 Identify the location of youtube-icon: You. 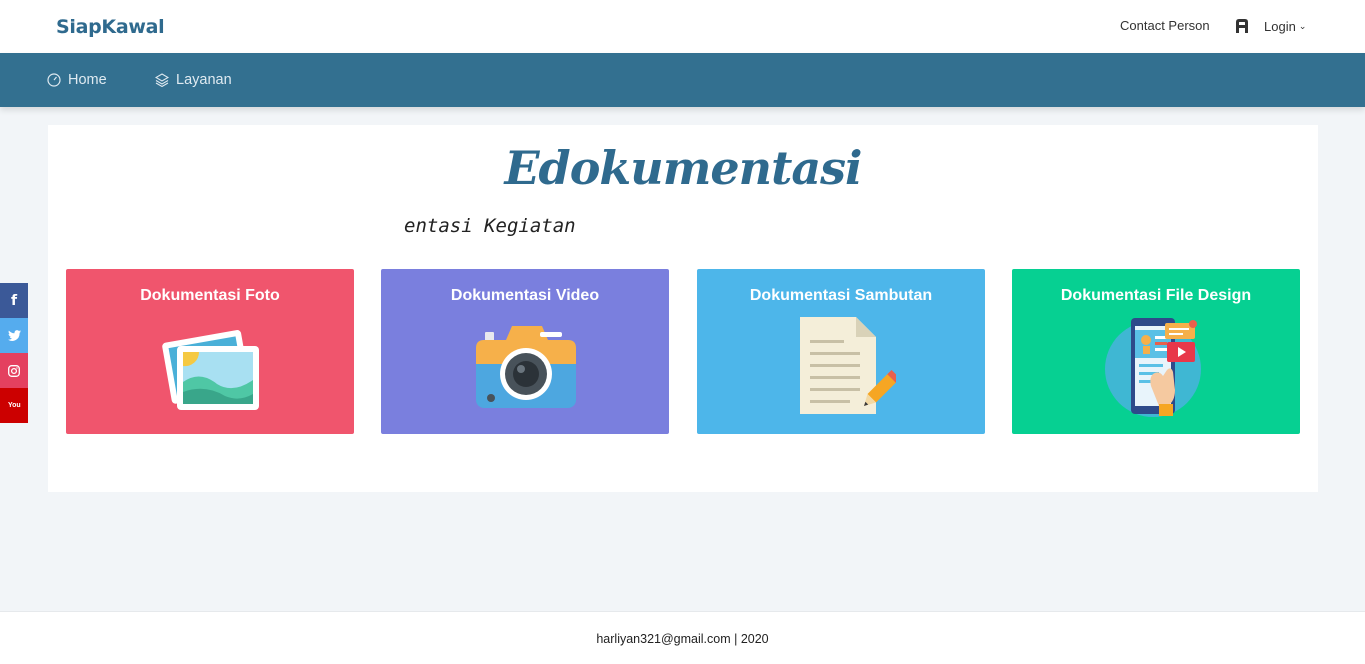
(14, 405).